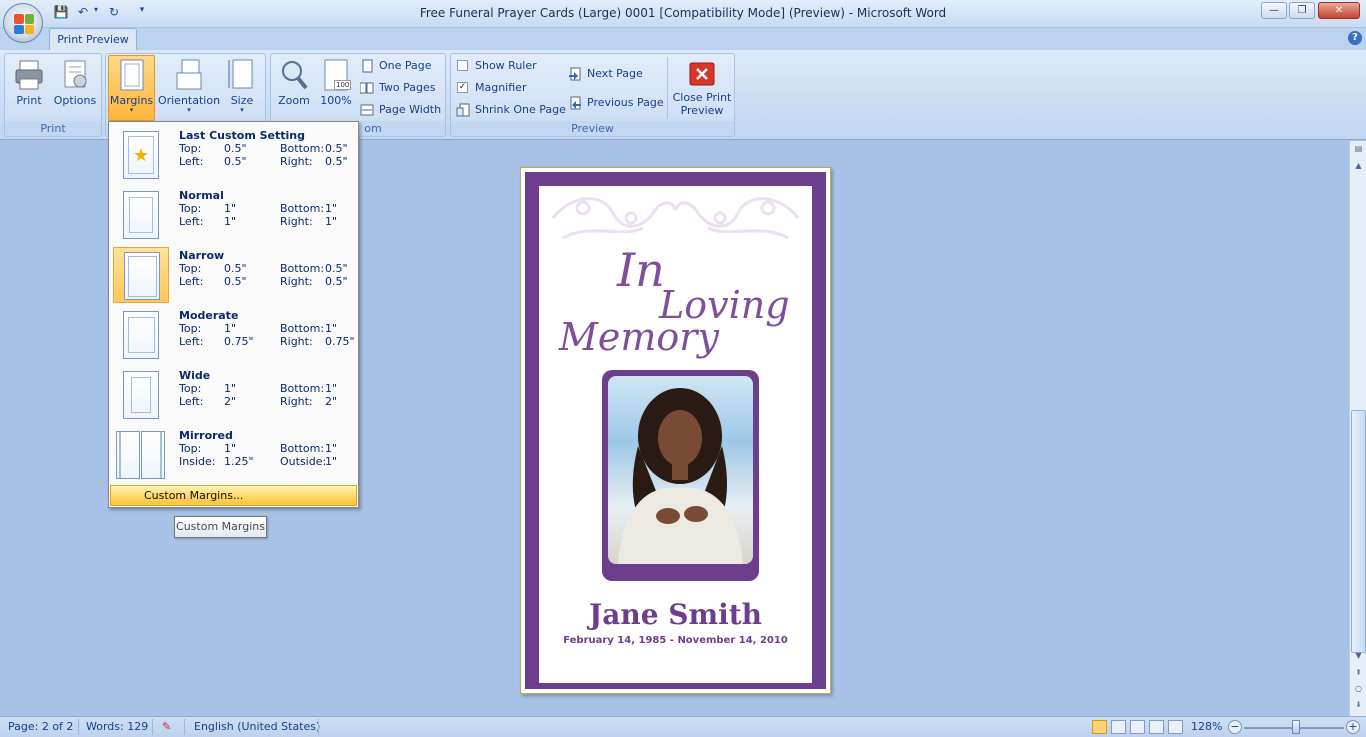 The width and height of the screenshot is (1366, 737). What do you see at coordinates (1235, 727) in the screenshot?
I see `zoom-out-button: −` at bounding box center [1235, 727].